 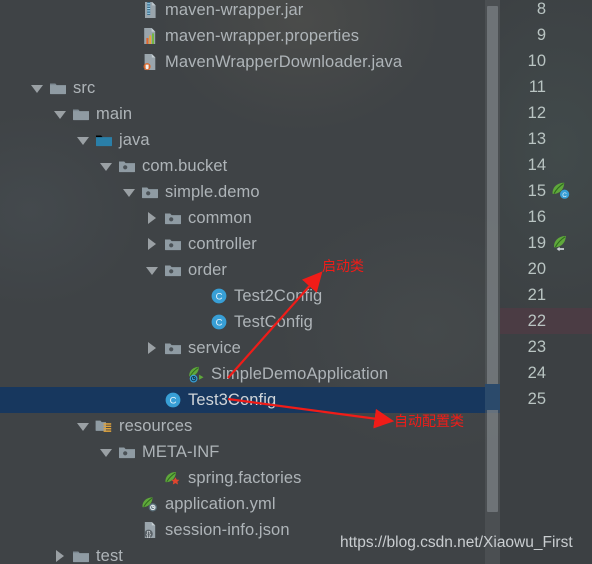 What do you see at coordinates (173, 478) in the screenshot?
I see `spring-factories-file-icon` at bounding box center [173, 478].